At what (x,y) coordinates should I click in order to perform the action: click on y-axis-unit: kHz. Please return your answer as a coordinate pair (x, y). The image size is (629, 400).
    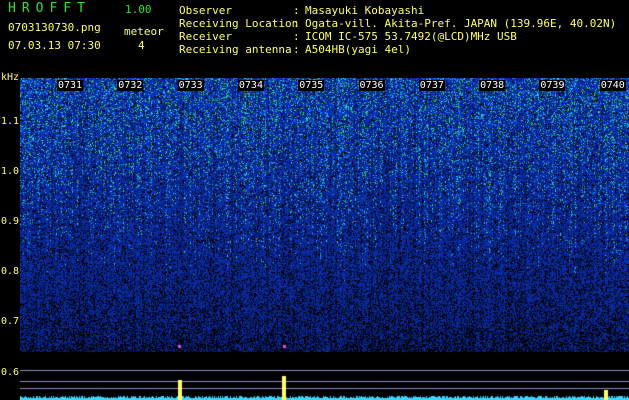
    Looking at the image, I should click on (10, 77).